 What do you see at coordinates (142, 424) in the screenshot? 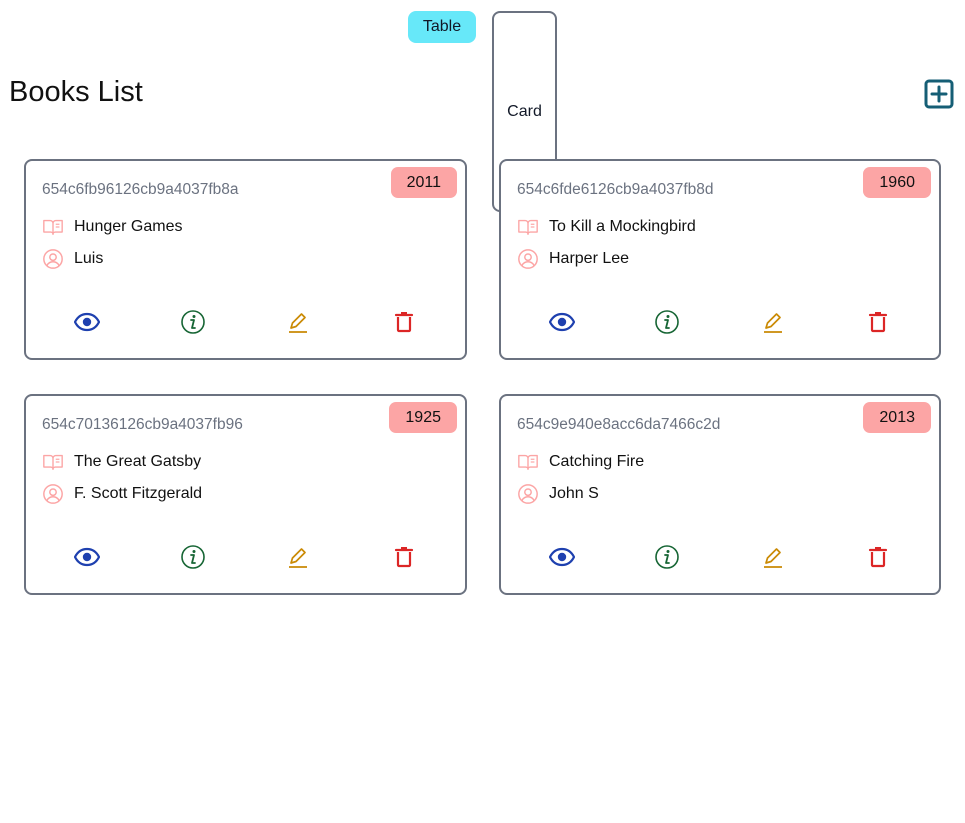
I see `book-id: 654c70136126cb9a4037fb96` at bounding box center [142, 424].